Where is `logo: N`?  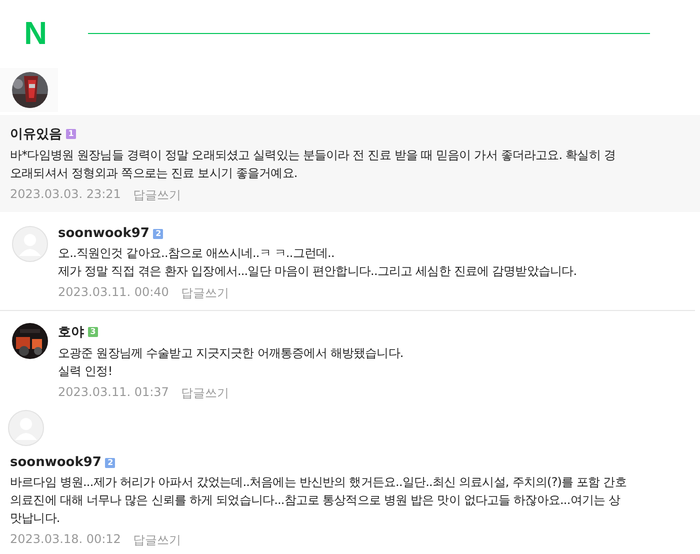 logo: N is located at coordinates (38, 33).